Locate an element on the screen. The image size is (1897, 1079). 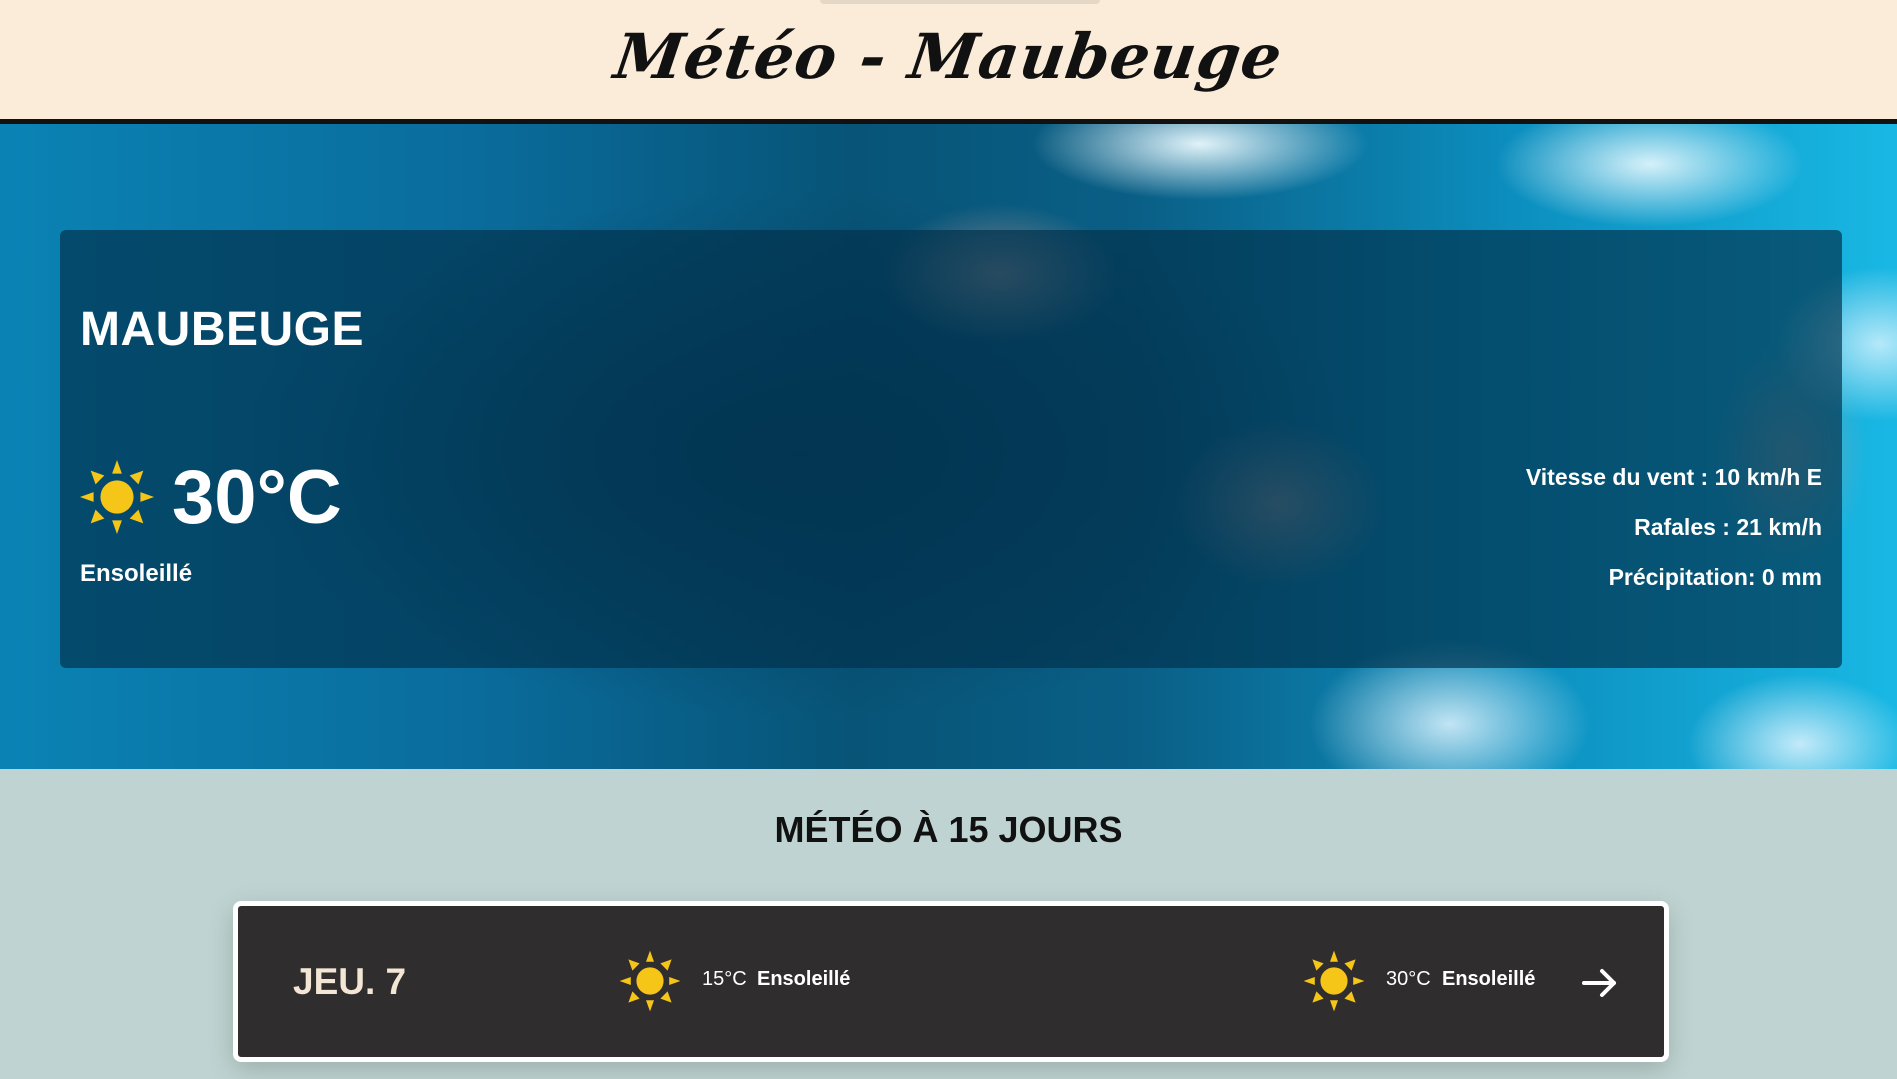
afternoon-temperature: 30°C is located at coordinates (1408, 979).